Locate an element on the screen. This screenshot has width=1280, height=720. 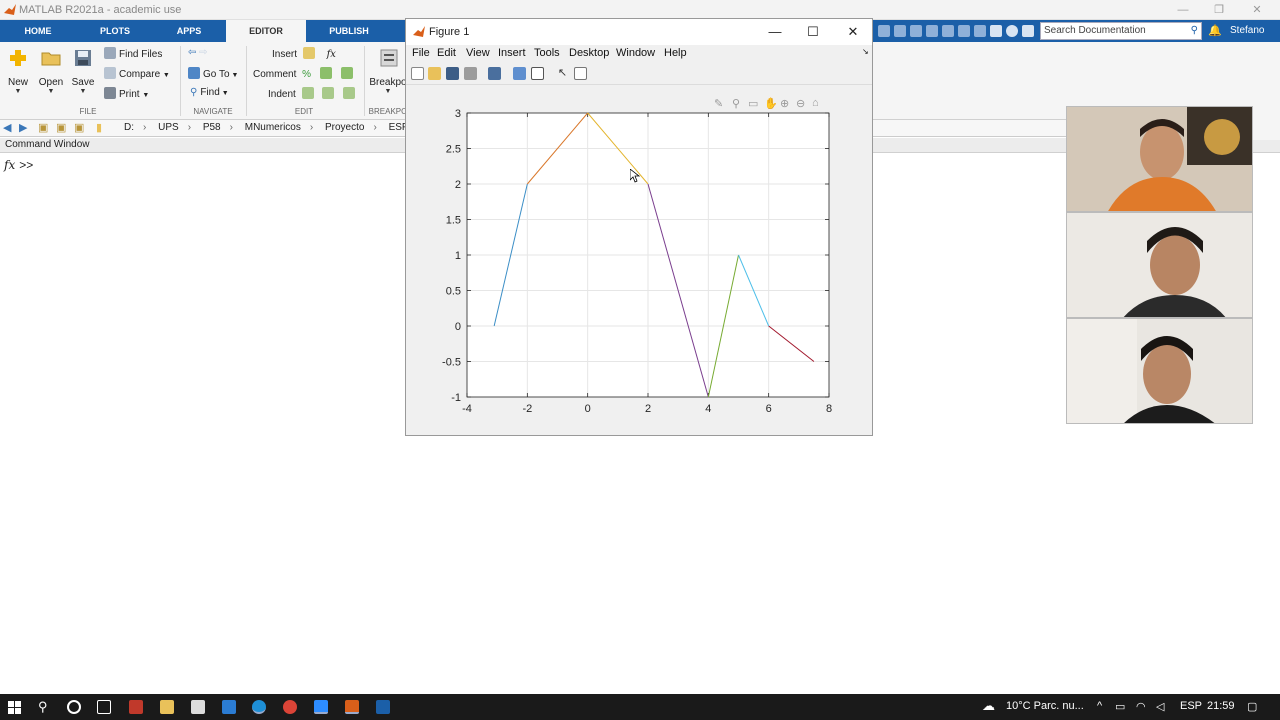
search-documentation-input: Search Documentation ⚲ is located at coordinates (1121, 31).